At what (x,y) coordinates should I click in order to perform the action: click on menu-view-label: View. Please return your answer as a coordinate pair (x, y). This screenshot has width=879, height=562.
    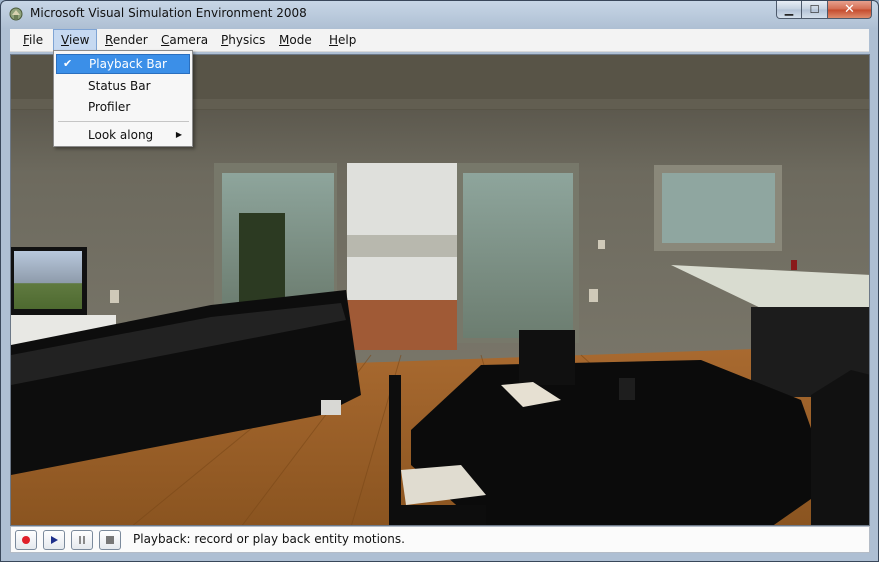
    Looking at the image, I should click on (75, 40).